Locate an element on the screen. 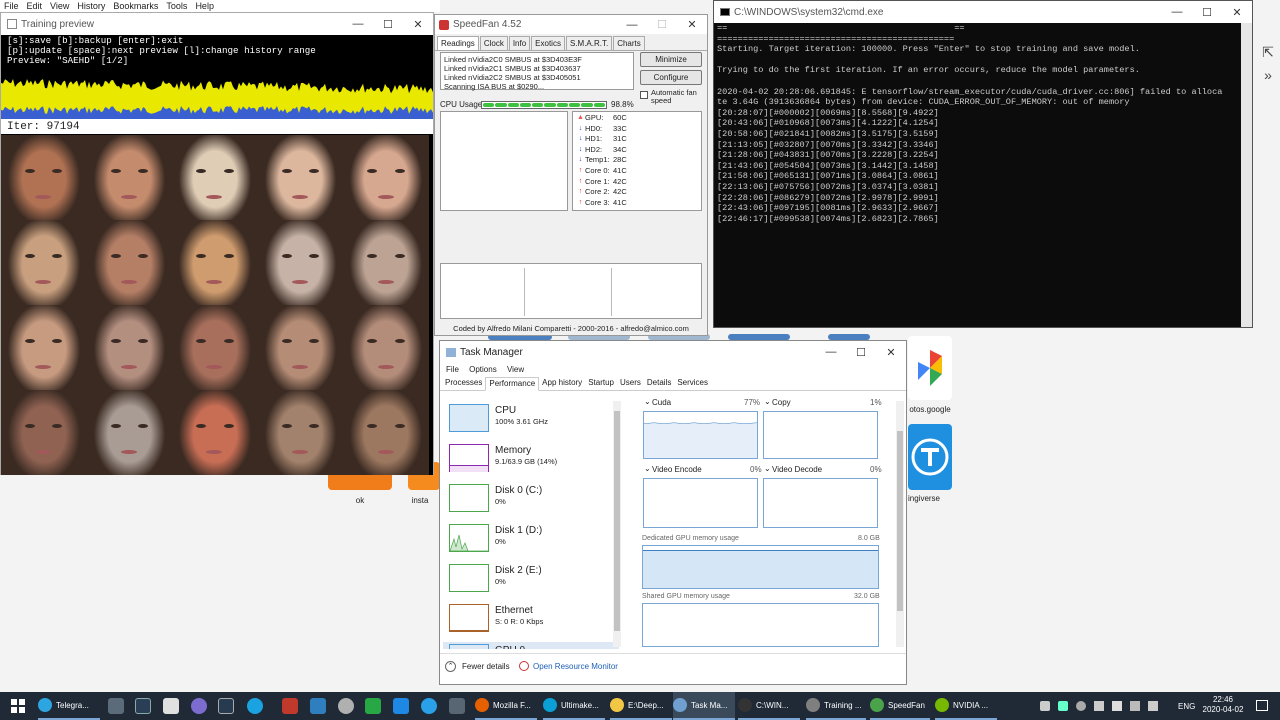  graph-scrollbar is located at coordinates (900, 524).